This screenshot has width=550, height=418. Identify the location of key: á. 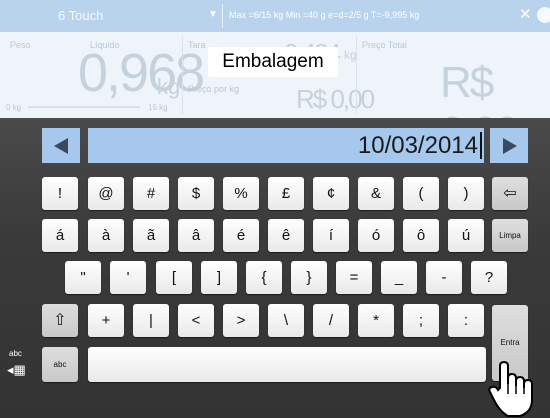
(60, 235).